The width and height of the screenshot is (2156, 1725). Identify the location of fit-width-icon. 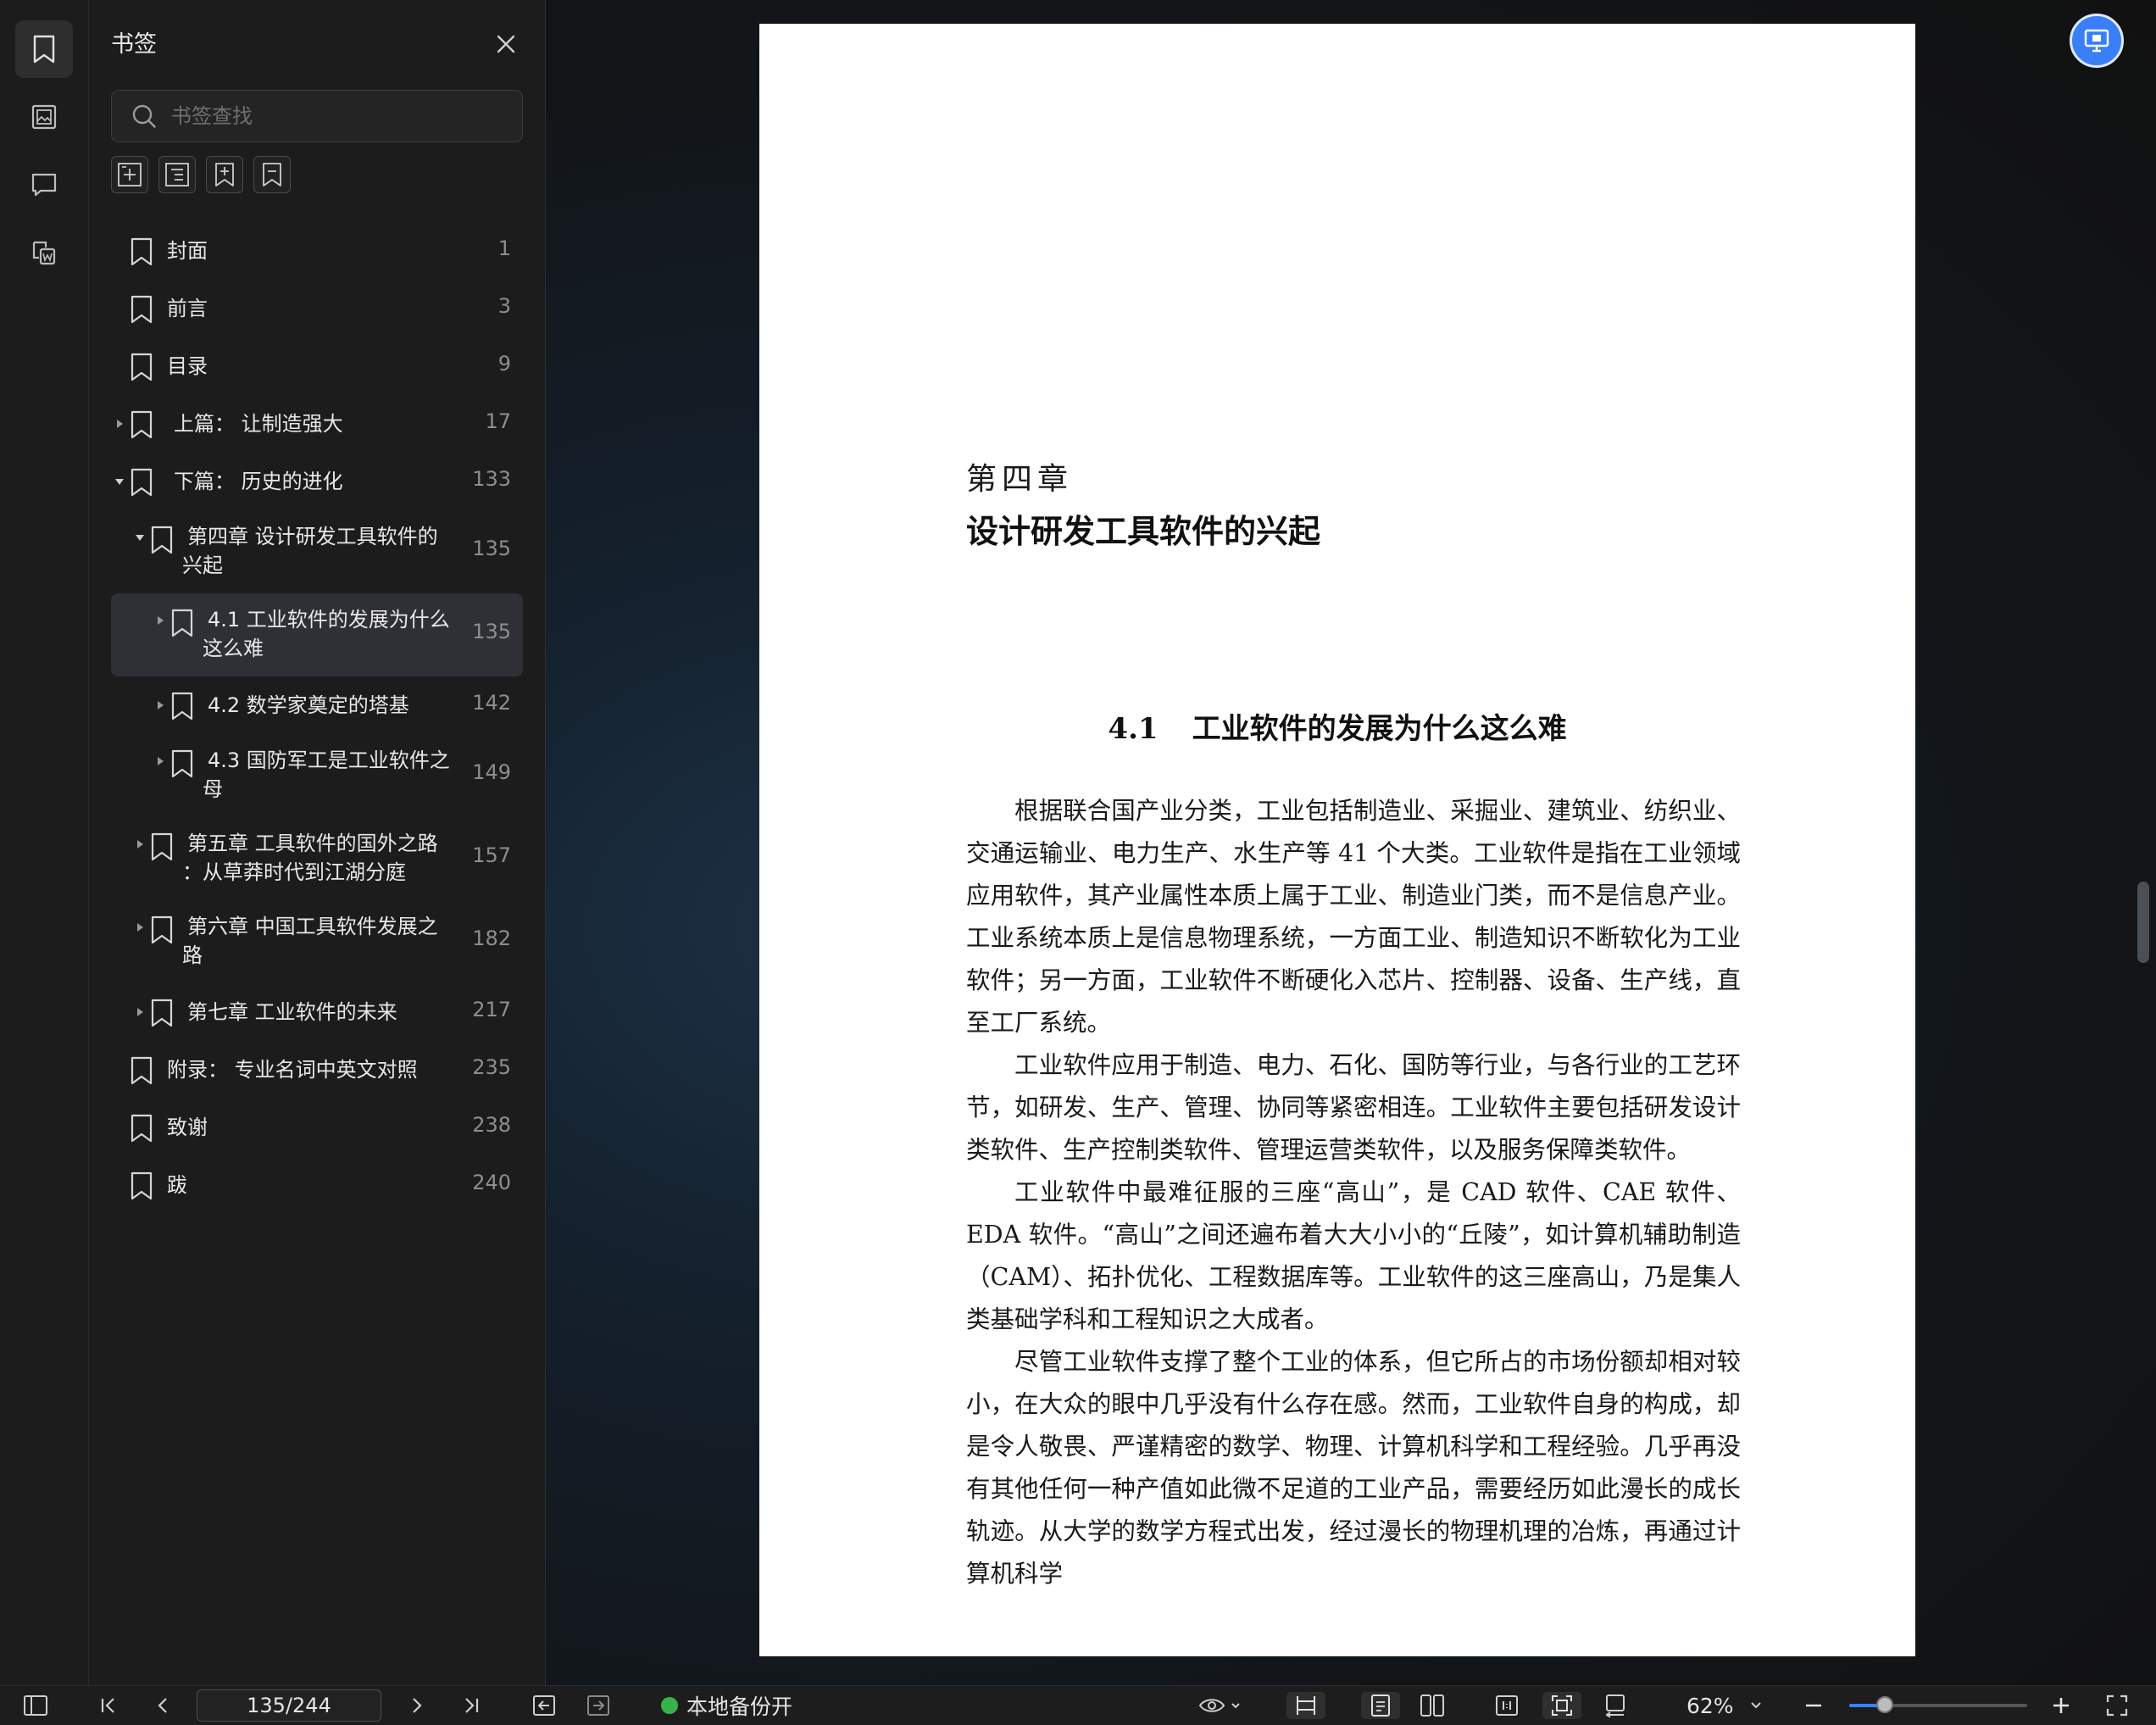
(1306, 1705).